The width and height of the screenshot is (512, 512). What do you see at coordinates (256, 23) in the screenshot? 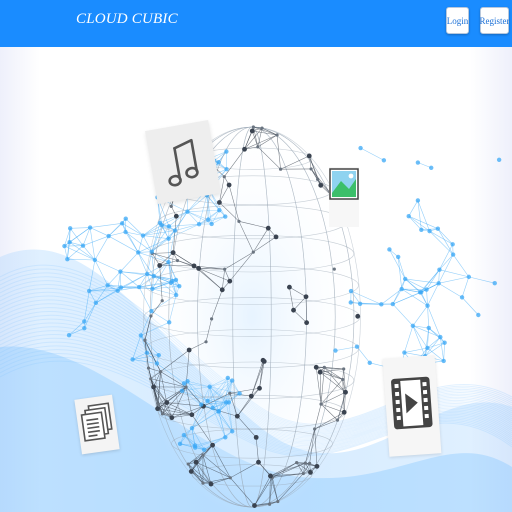
I see `top-navbar: CLOUD CUBIC Login Register` at bounding box center [256, 23].